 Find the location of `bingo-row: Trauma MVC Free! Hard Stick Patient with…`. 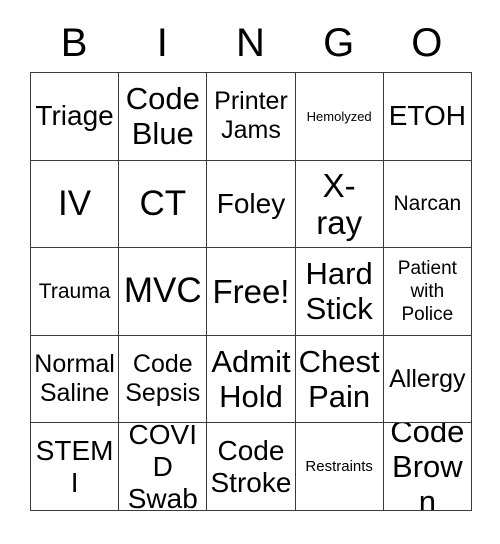

bingo-row: Trauma MVC Free! Hard Stick Patient with… is located at coordinates (251, 292).